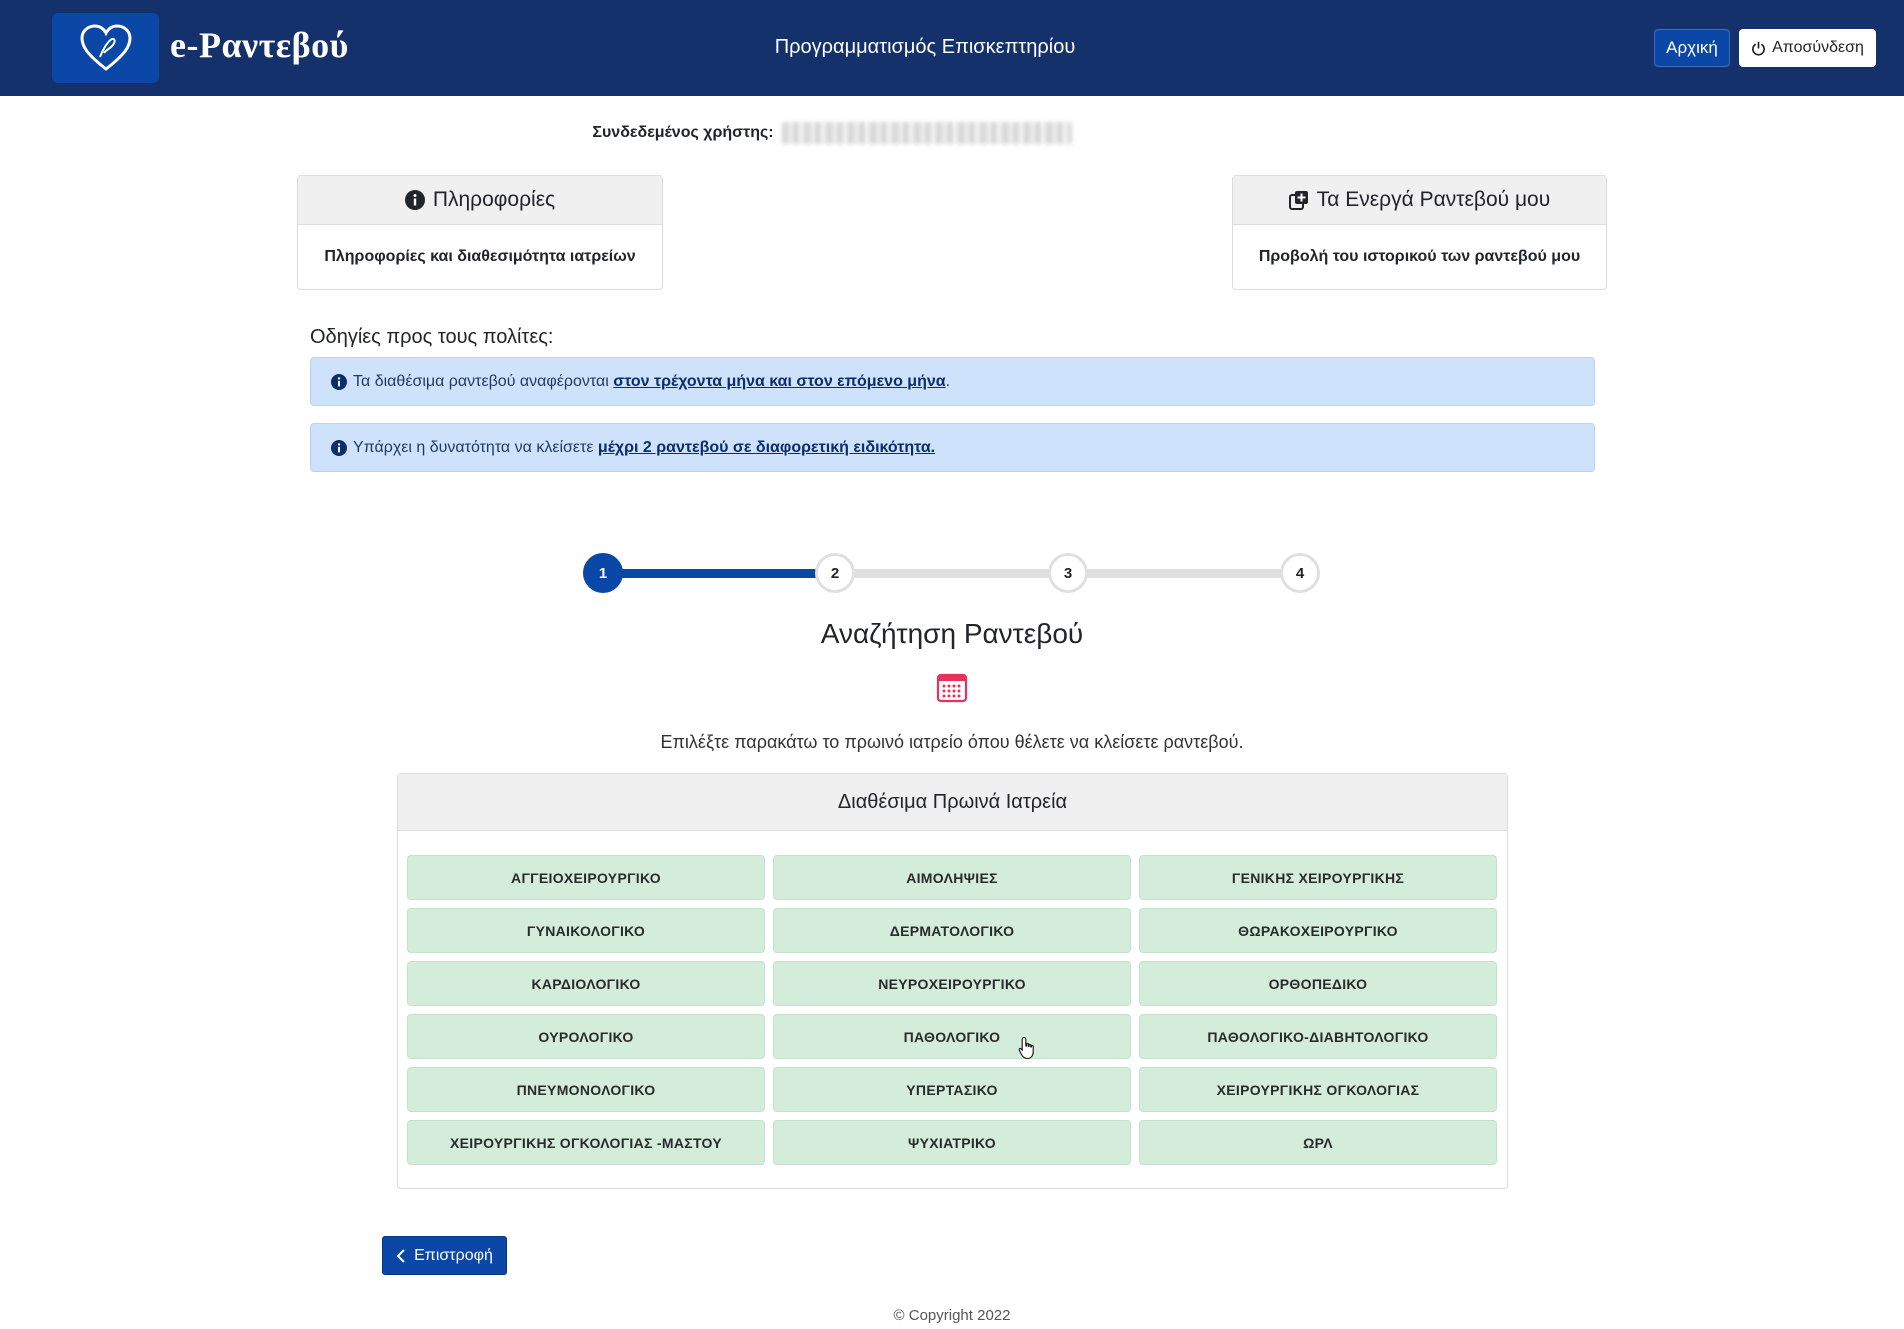 The width and height of the screenshot is (1904, 1329). I want to click on clinic-button: ΟΡΘΟΠΕΔΙΚΟ, so click(1318, 983).